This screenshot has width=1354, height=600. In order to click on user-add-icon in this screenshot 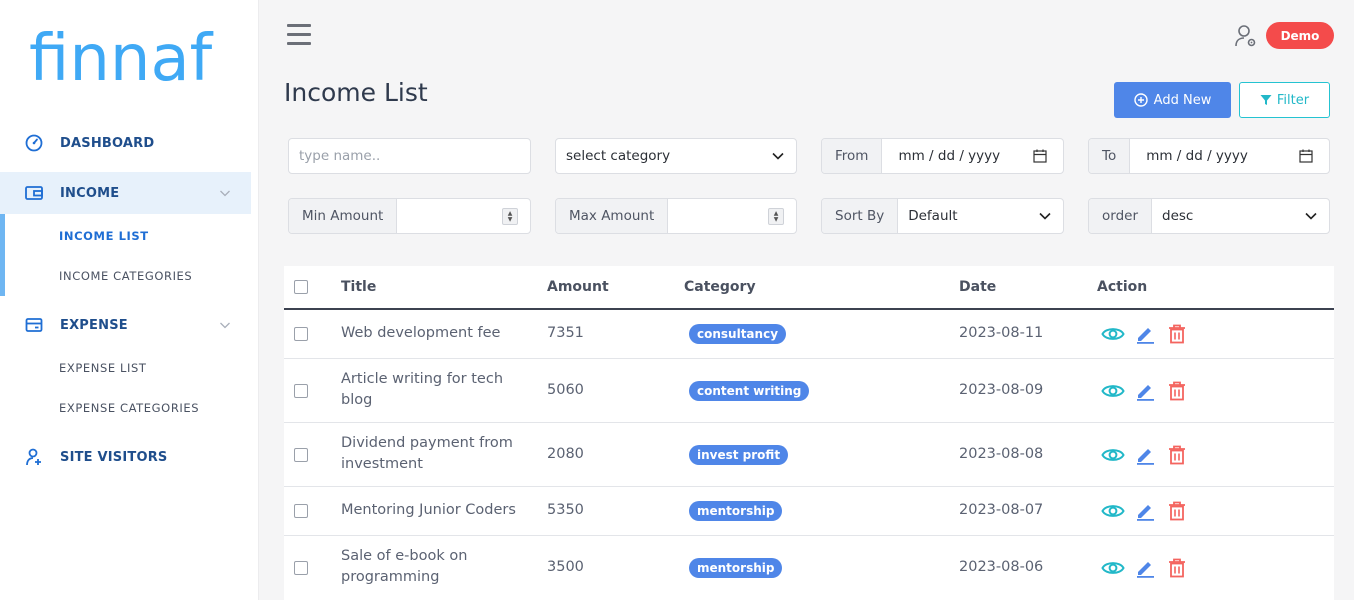, I will do `click(34, 457)`.